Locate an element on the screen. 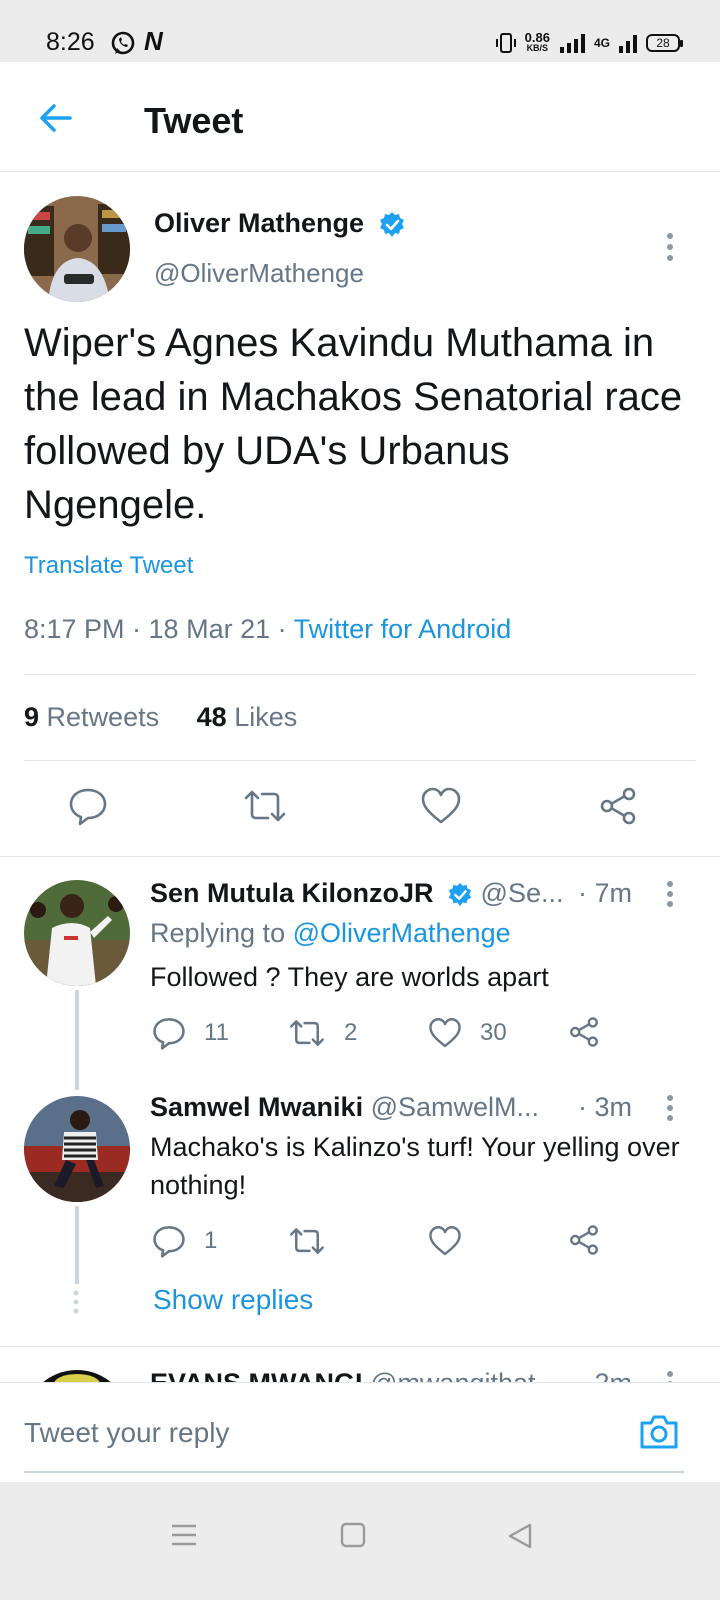 This screenshot has width=720, height=1600. system-nav-bar is located at coordinates (360, 1541).